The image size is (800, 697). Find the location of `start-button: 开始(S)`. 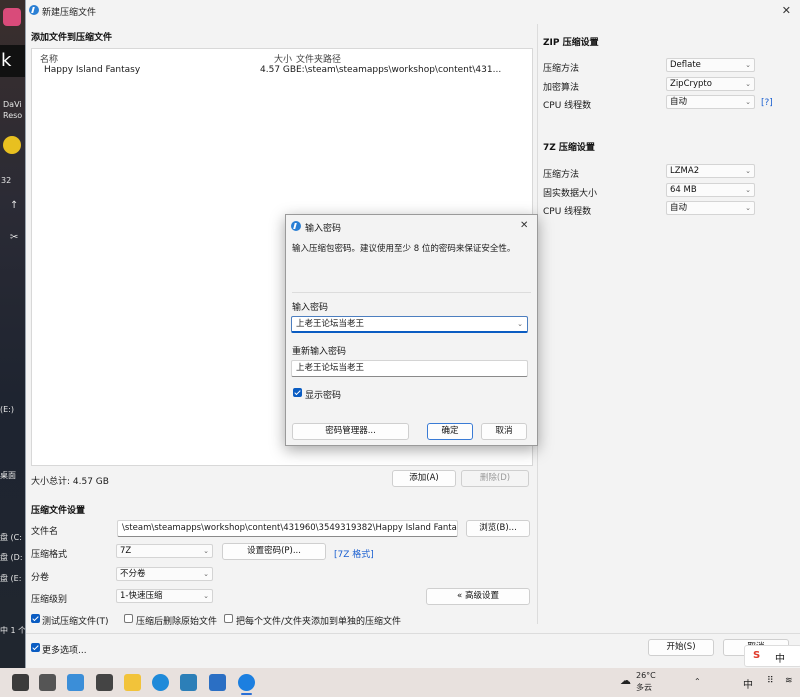

start-button: 开始(S) is located at coordinates (681, 647).